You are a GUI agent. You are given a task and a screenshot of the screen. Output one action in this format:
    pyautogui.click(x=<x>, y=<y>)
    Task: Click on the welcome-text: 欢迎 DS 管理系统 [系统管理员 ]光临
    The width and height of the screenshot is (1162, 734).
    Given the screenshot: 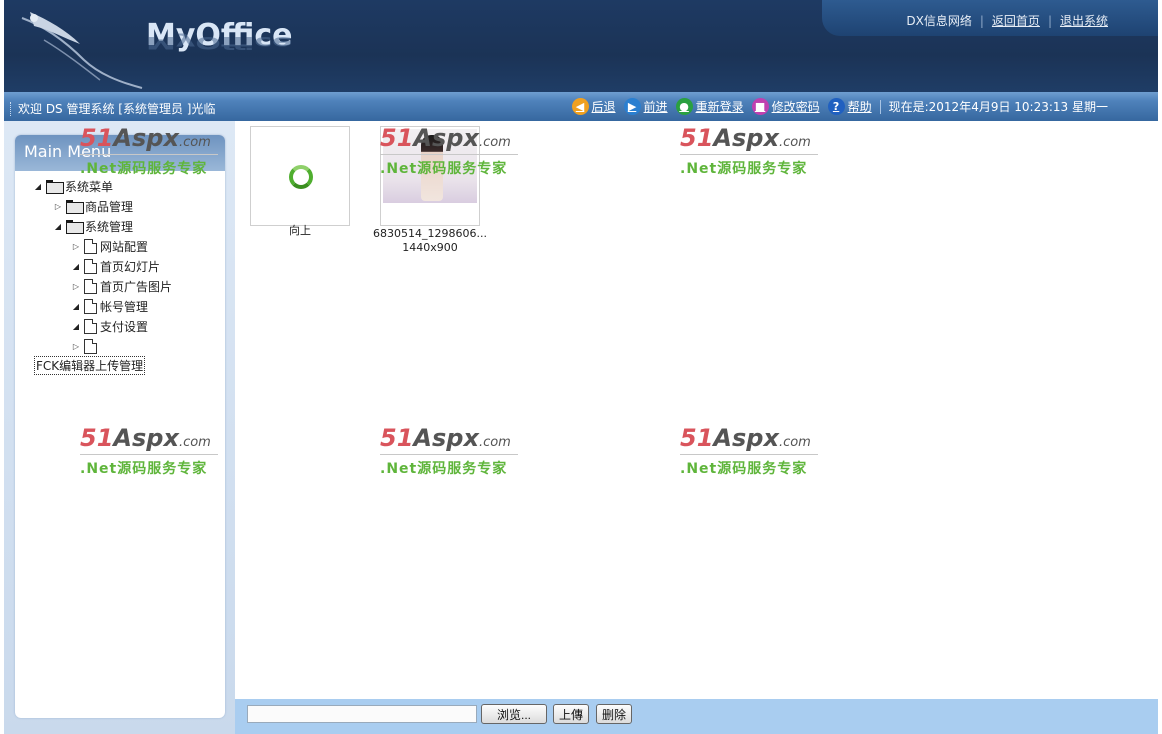 What is the action you would take?
    pyautogui.click(x=117, y=109)
    